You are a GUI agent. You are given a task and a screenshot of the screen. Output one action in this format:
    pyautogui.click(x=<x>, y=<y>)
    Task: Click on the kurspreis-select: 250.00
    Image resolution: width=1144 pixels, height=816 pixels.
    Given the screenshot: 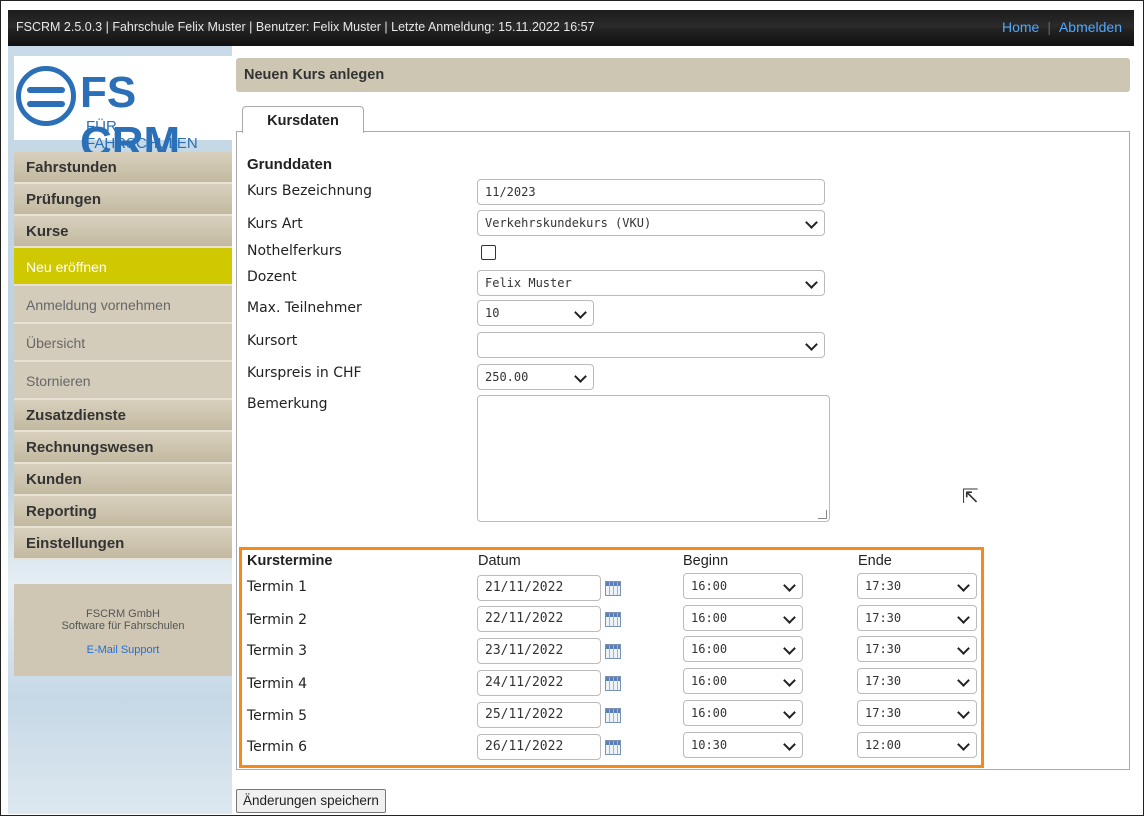 What is the action you would take?
    pyautogui.click(x=535, y=377)
    